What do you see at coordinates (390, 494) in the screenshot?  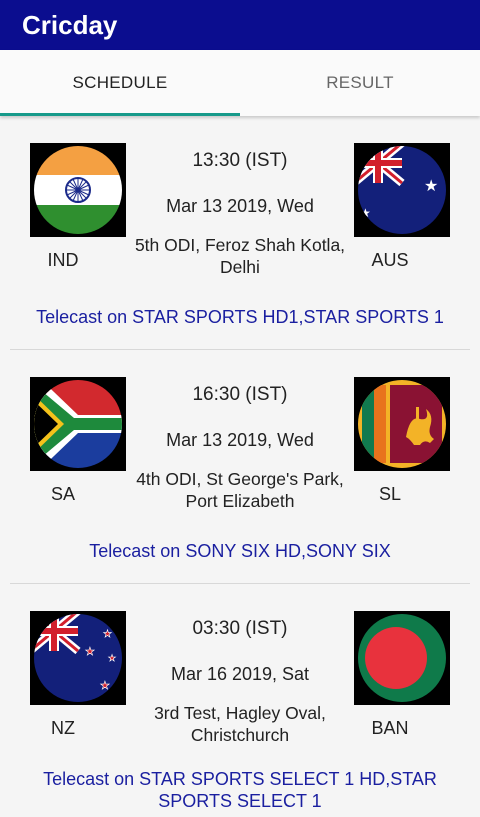 I see `team2-name: SL` at bounding box center [390, 494].